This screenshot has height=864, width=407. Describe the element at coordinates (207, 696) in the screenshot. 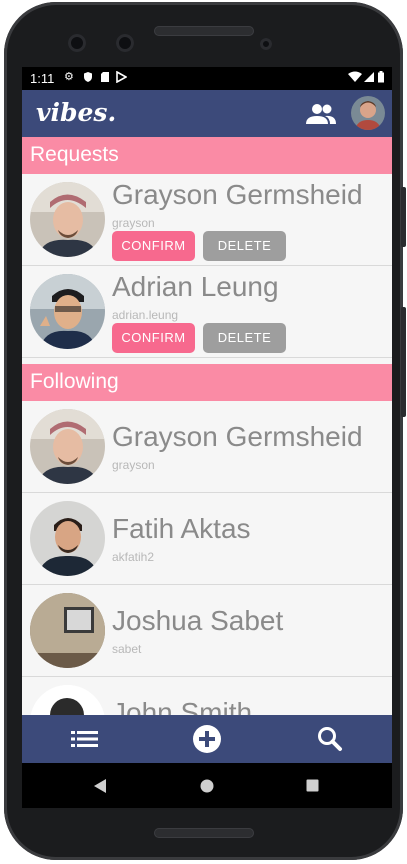

I see `following-row: John Smith` at that location.